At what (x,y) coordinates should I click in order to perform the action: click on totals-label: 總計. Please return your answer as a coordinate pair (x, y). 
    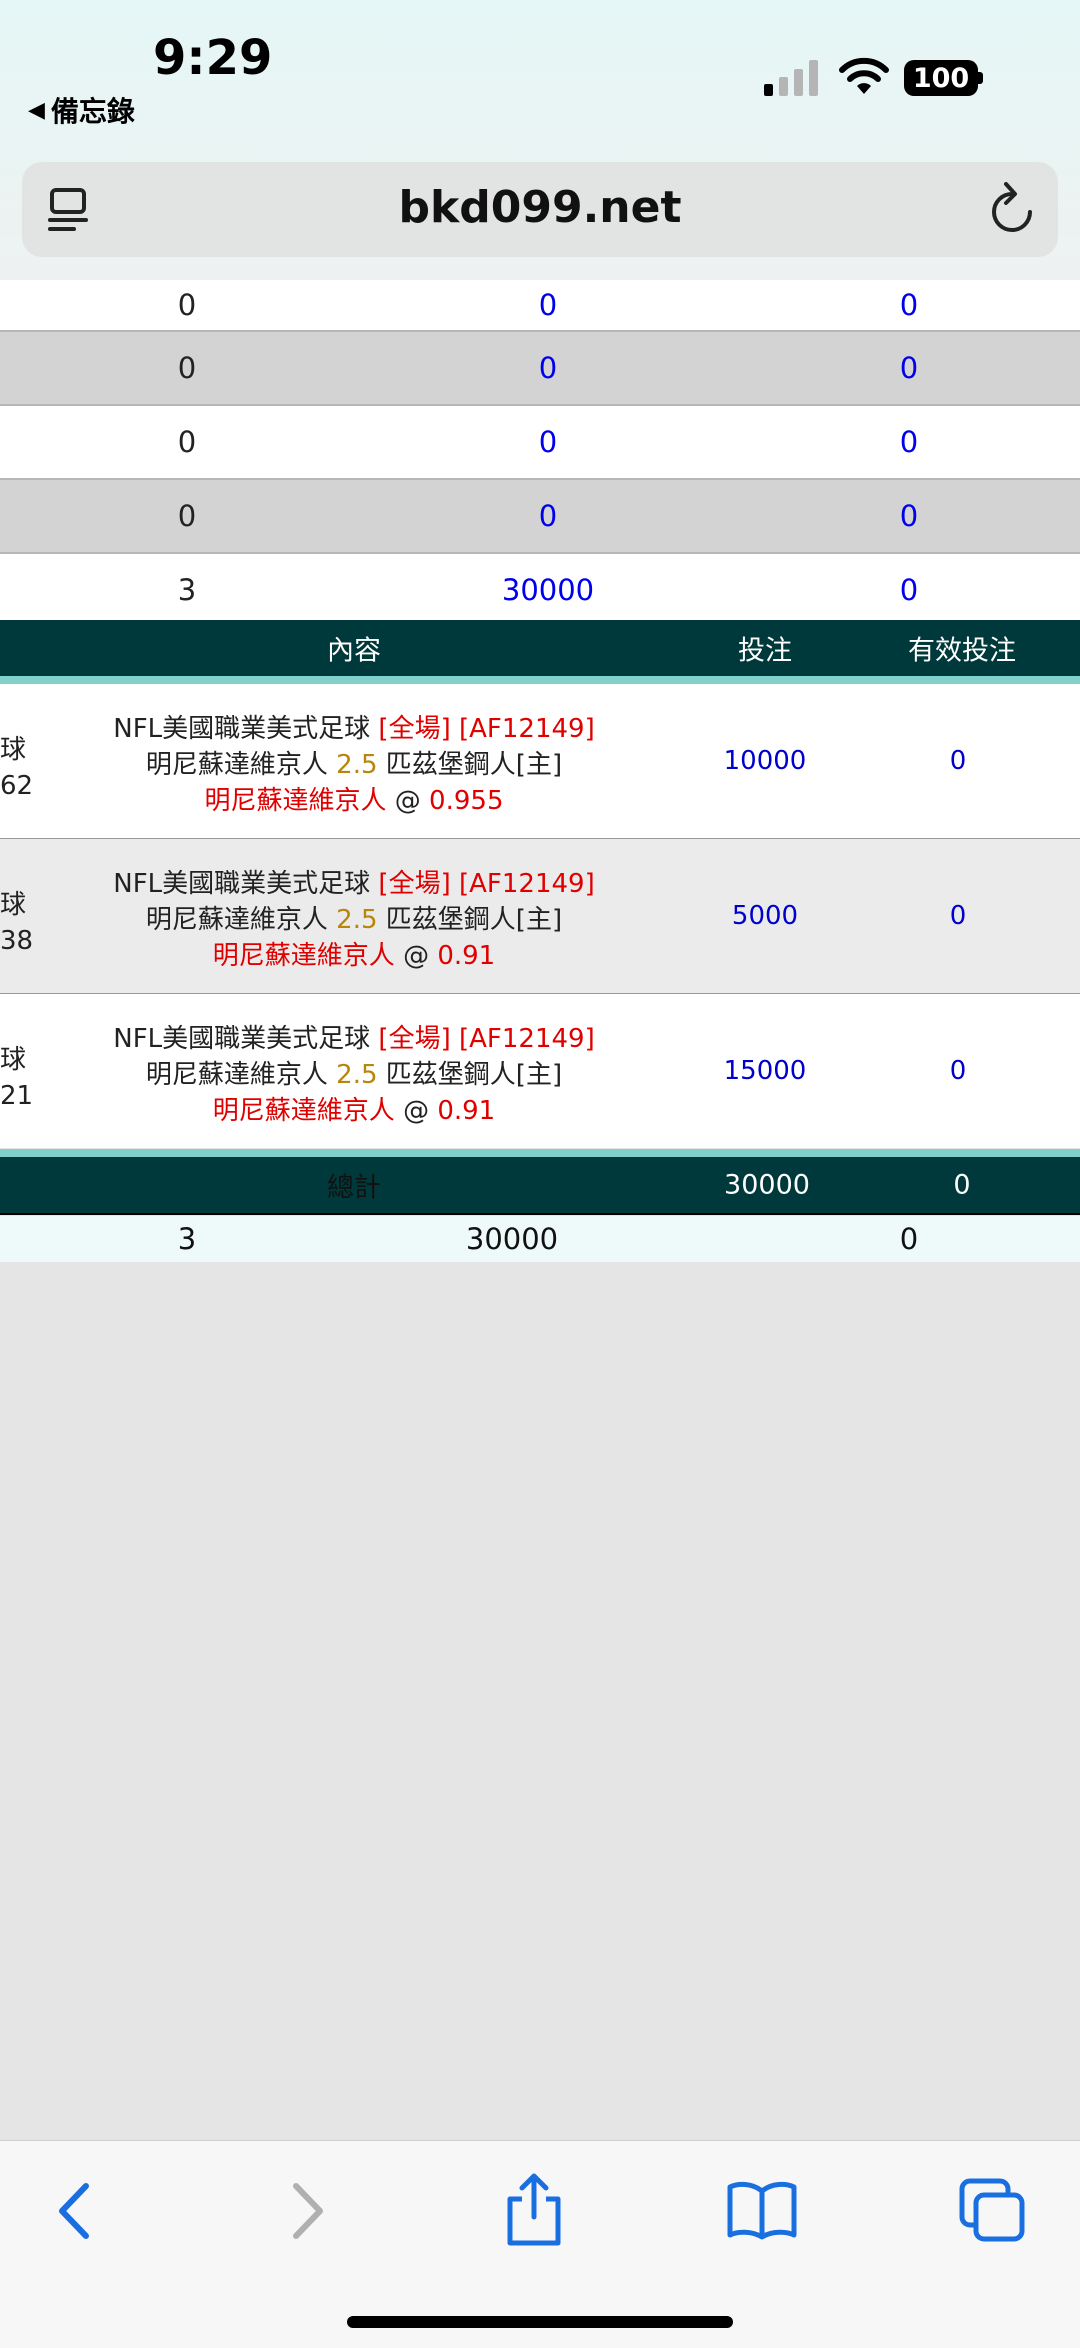
    Looking at the image, I should click on (354, 1188).